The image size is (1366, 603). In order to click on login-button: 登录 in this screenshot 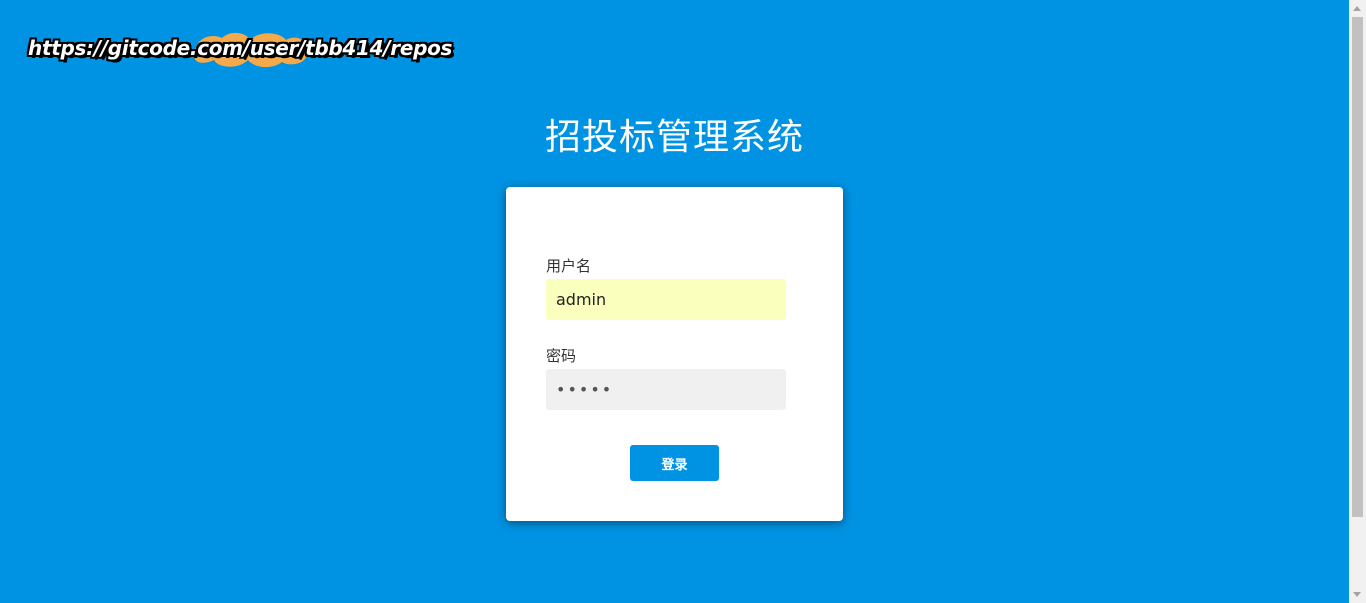, I will do `click(674, 463)`.